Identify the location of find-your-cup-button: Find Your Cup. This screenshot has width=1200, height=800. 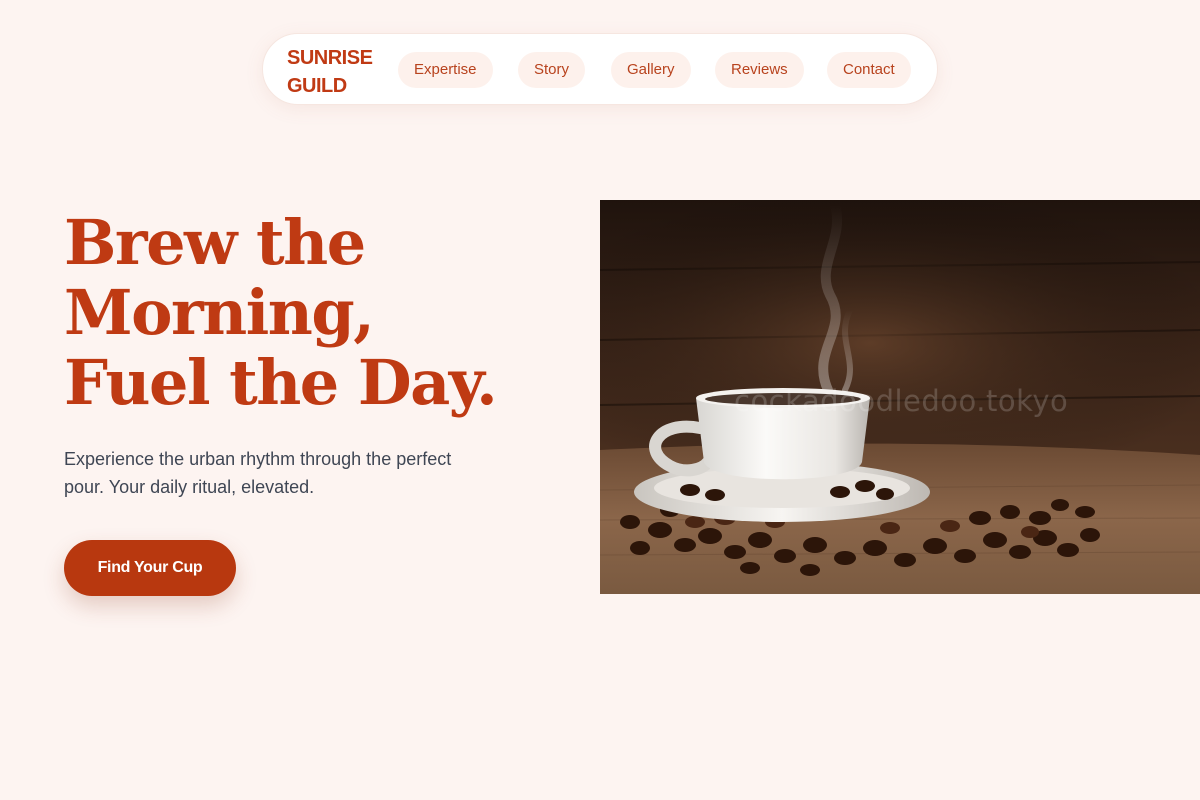
(150, 568).